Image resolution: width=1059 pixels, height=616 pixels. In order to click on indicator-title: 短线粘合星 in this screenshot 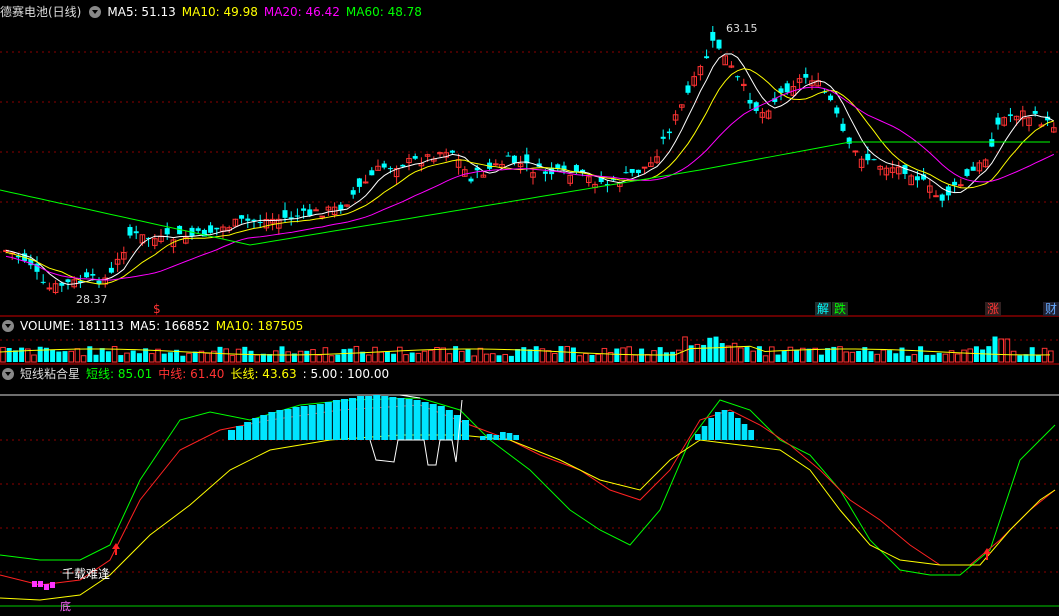, I will do `click(50, 374)`.